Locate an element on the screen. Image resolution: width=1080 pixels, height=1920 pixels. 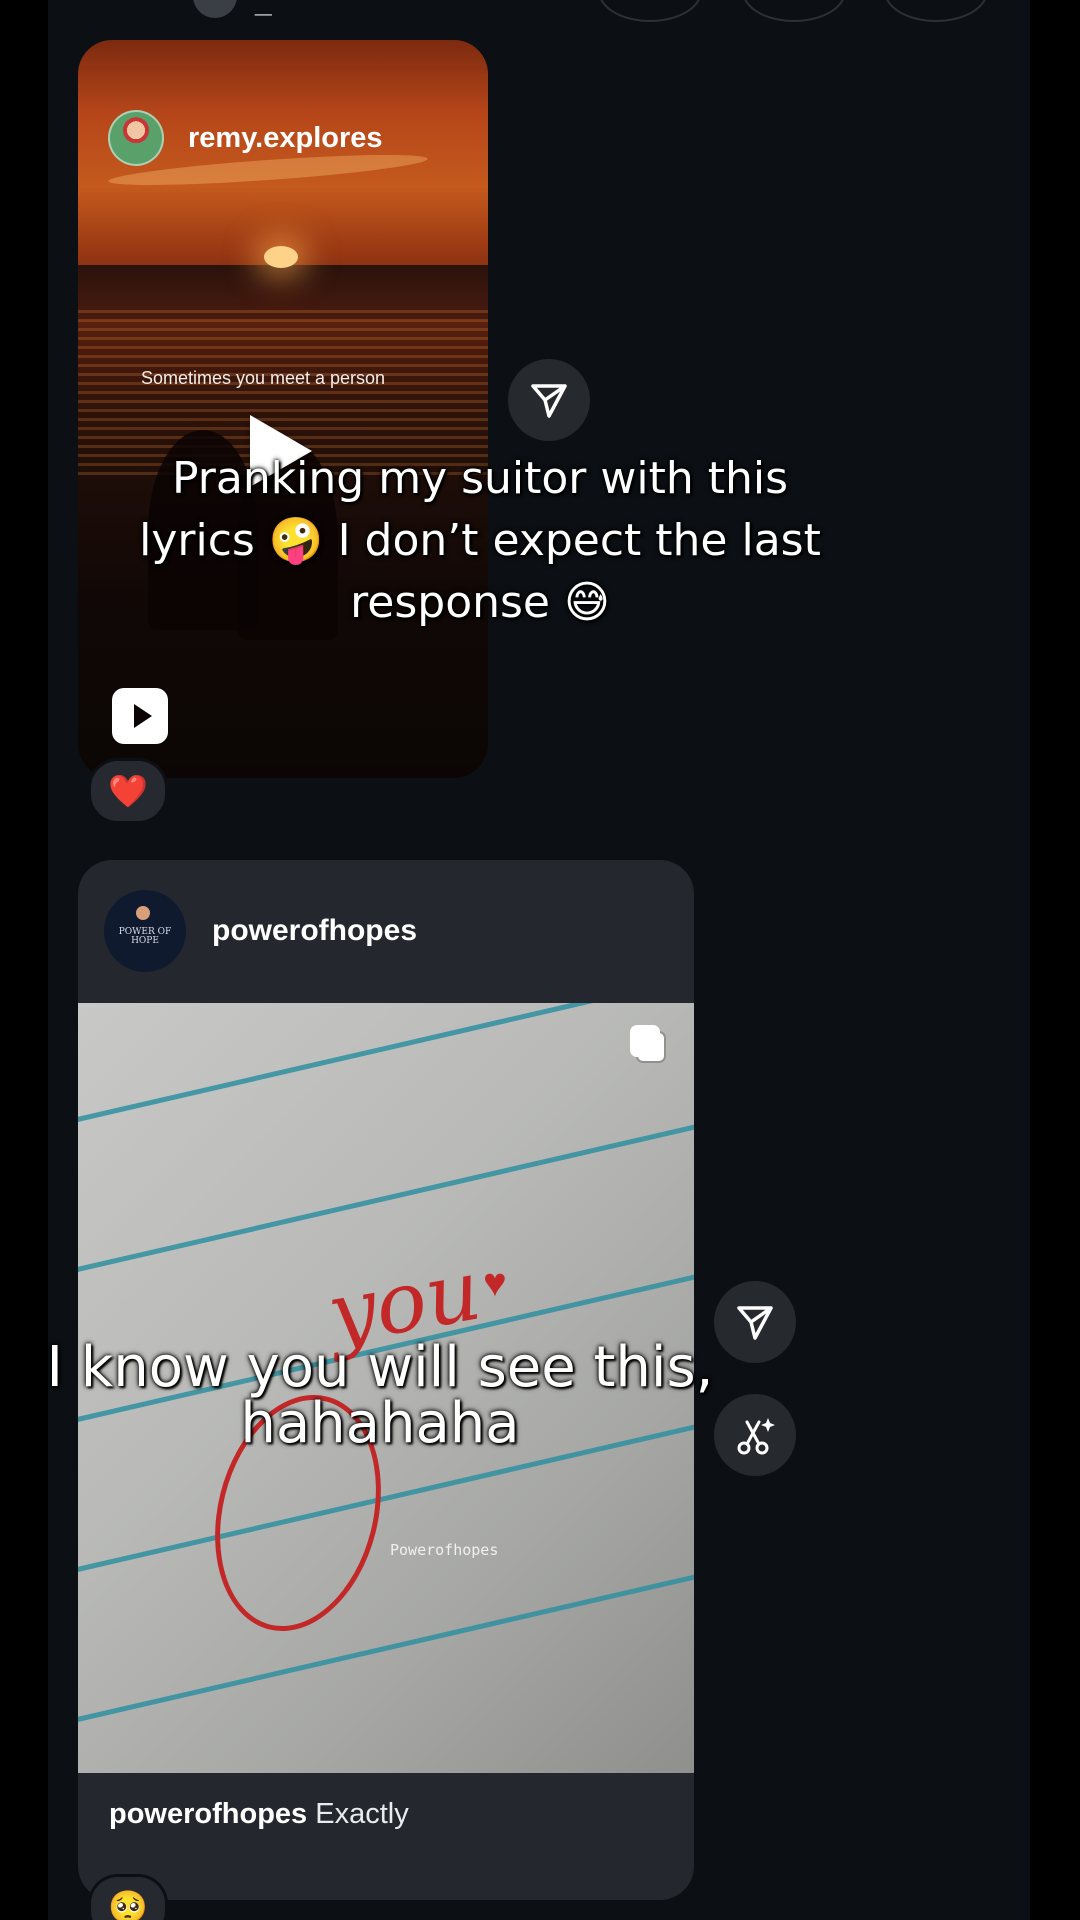
post-reaction: 🥺 is located at coordinates (128, 1897).